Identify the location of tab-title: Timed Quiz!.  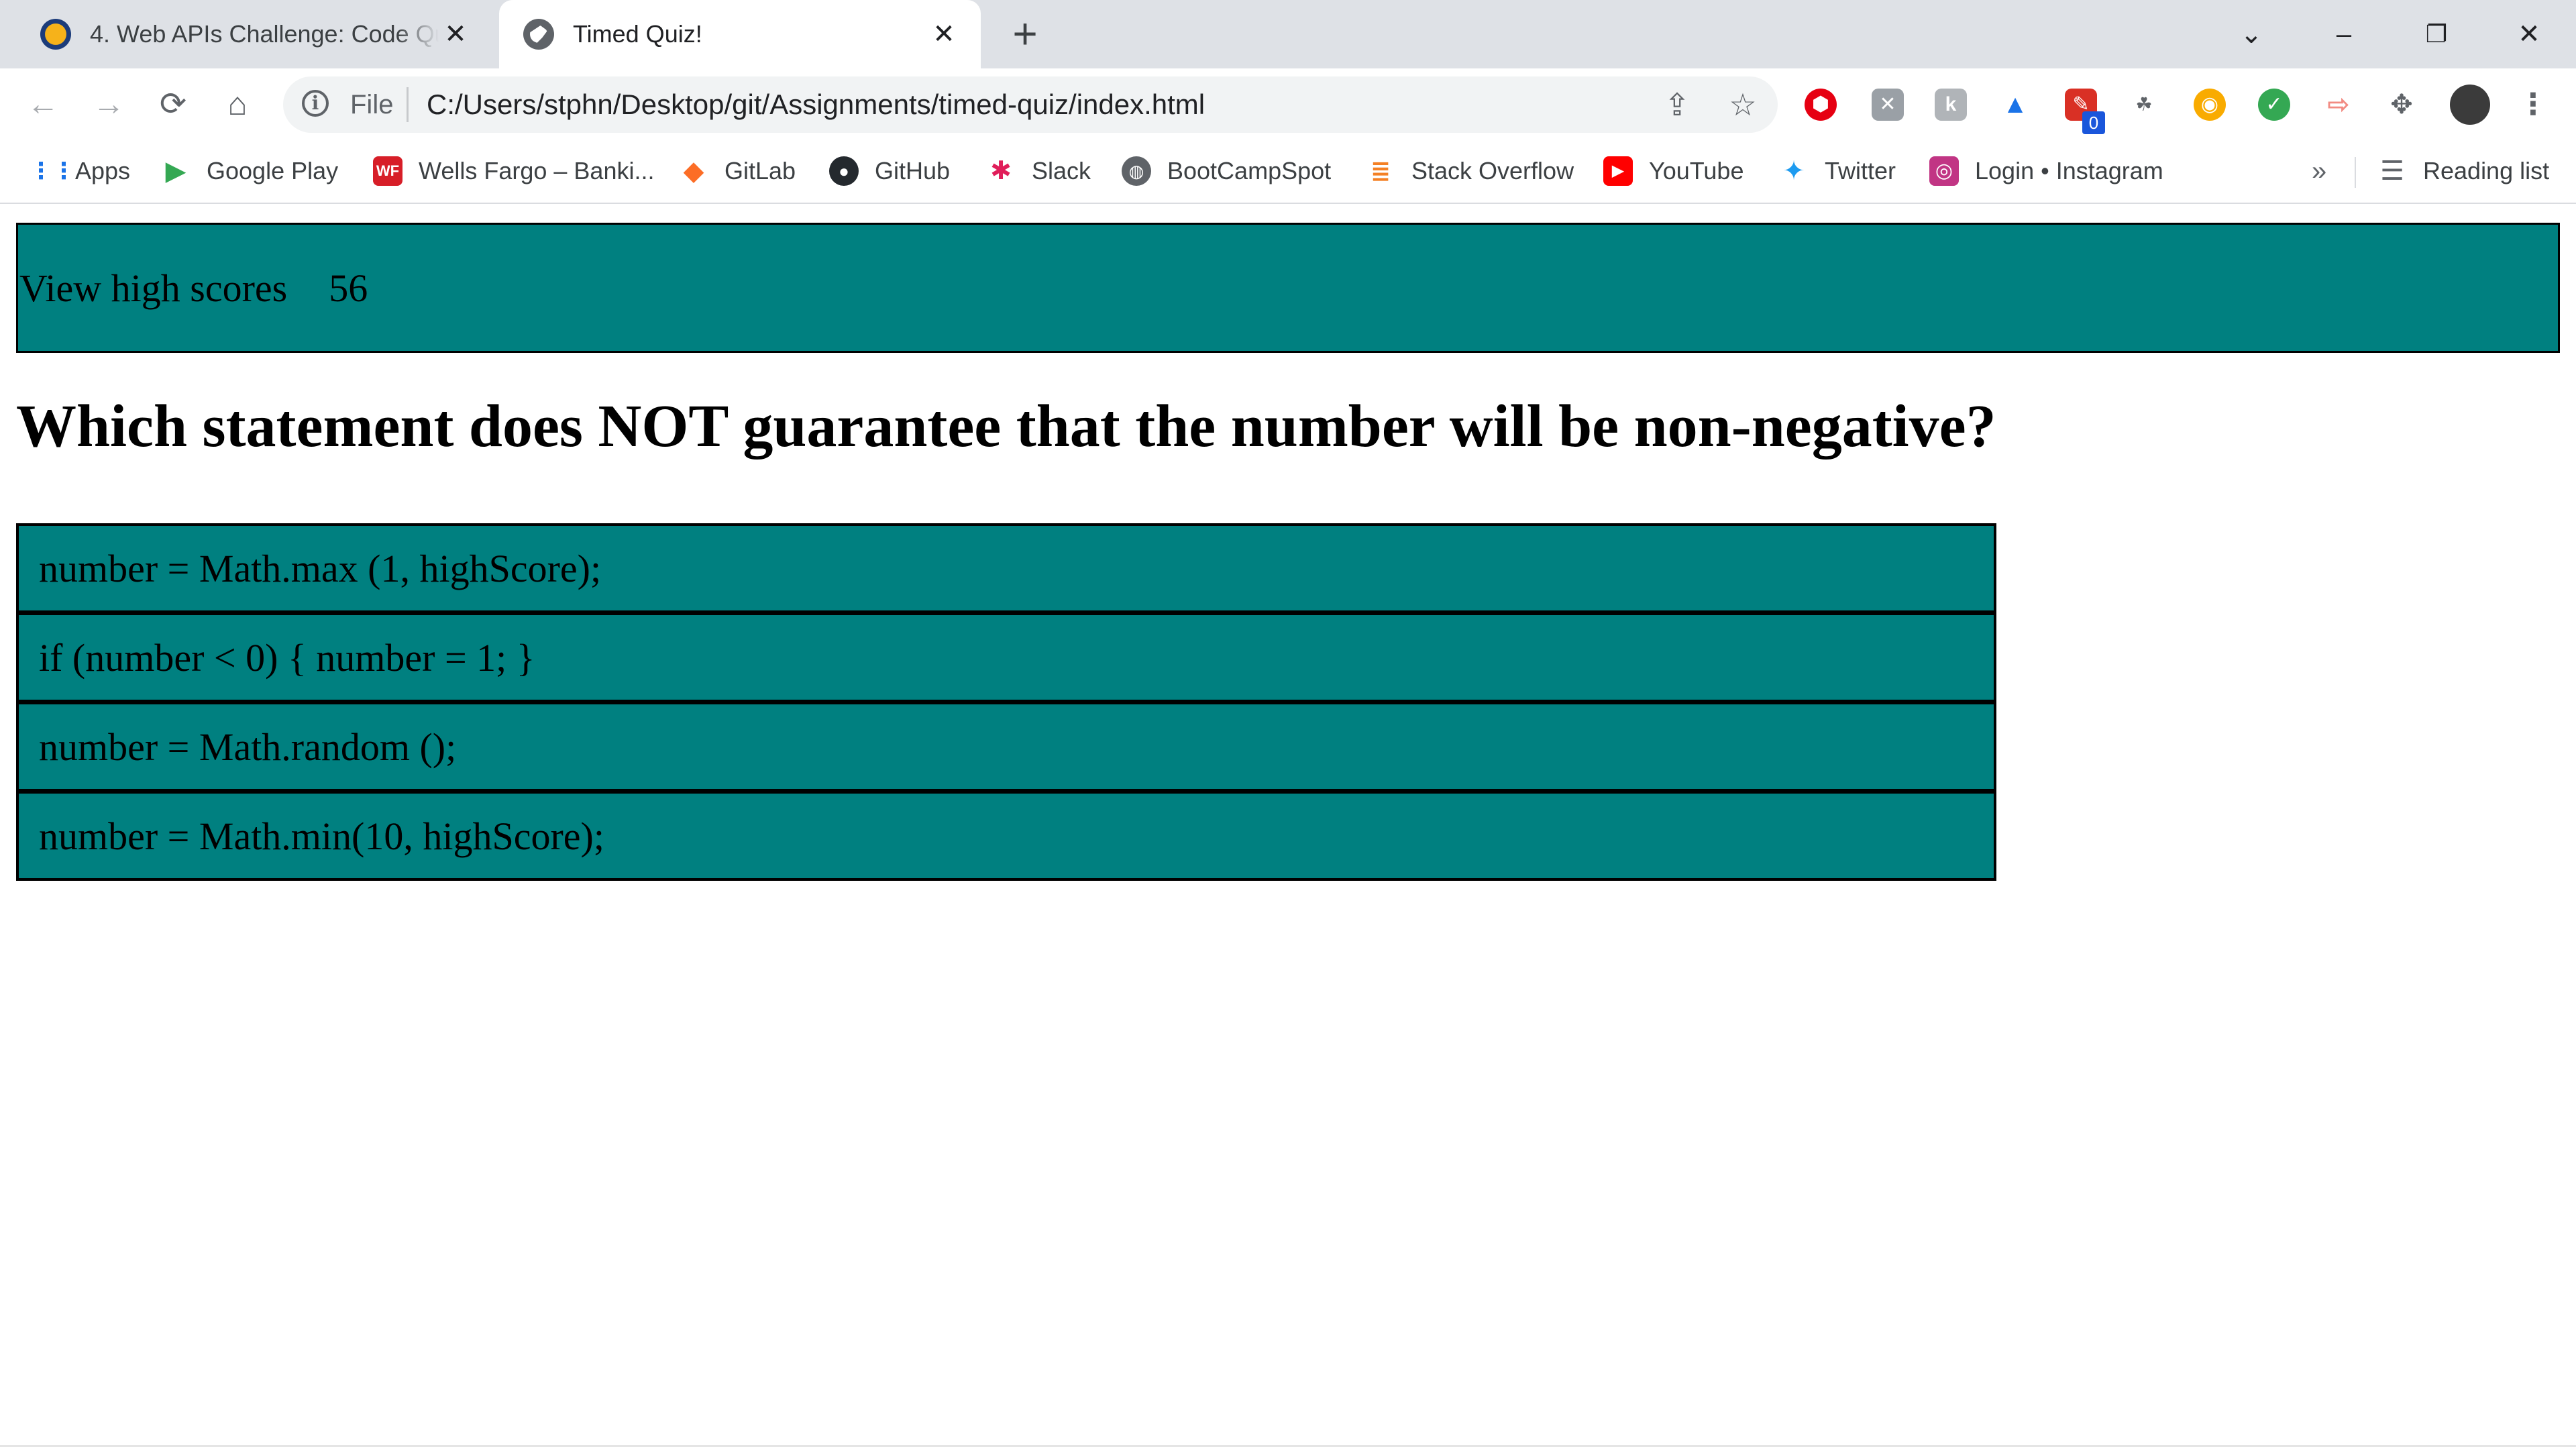
(637, 34).